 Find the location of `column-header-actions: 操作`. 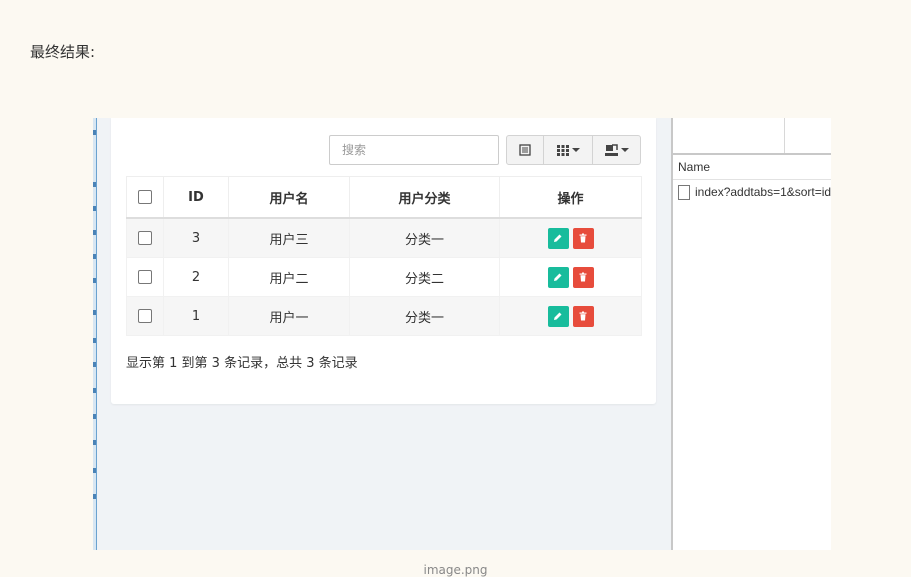

column-header-actions: 操作 is located at coordinates (570, 197).